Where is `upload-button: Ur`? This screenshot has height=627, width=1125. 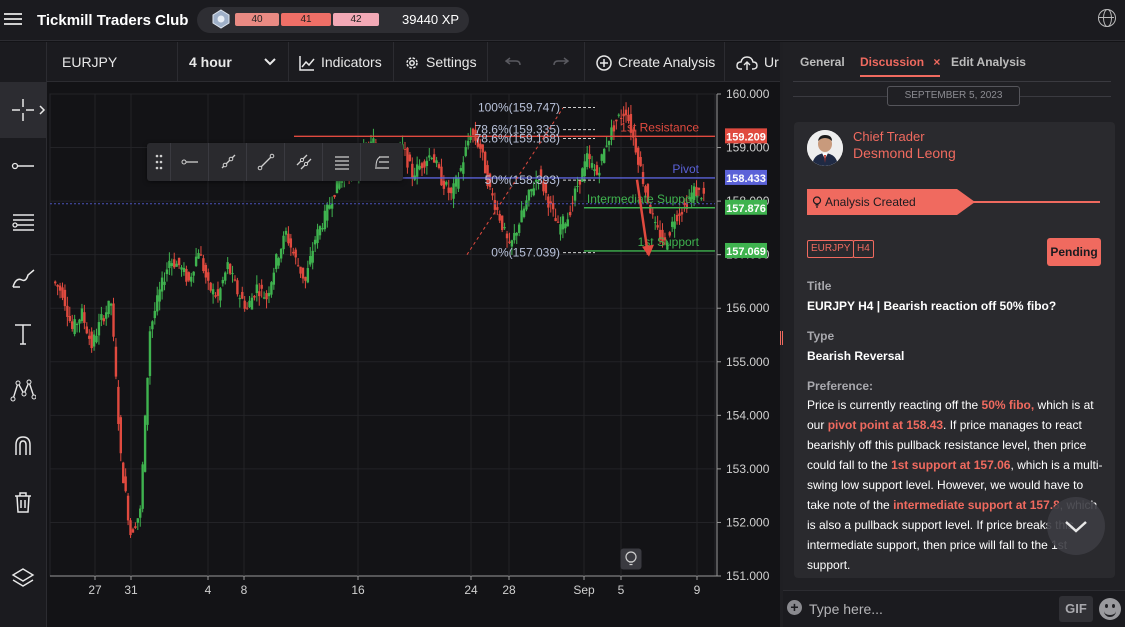
upload-button: Ur is located at coordinates (752, 62).